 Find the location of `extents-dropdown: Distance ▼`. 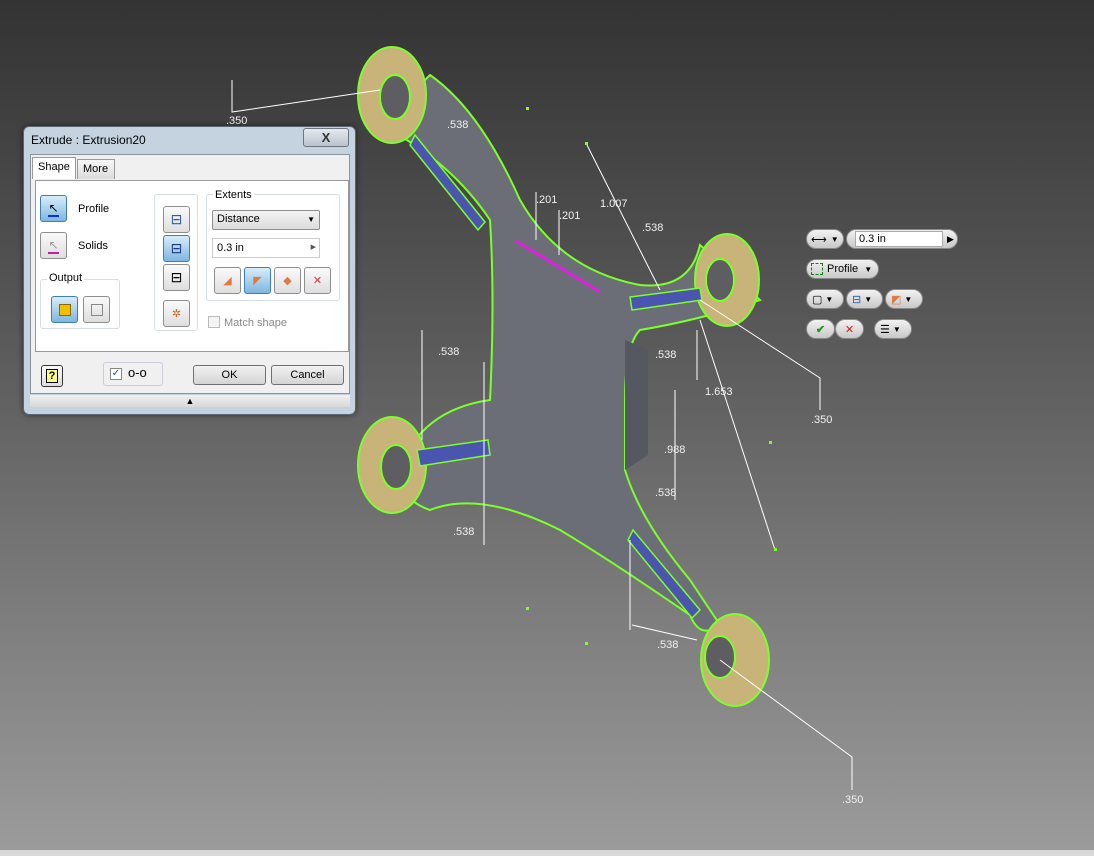

extents-dropdown: Distance ▼ is located at coordinates (266, 220).